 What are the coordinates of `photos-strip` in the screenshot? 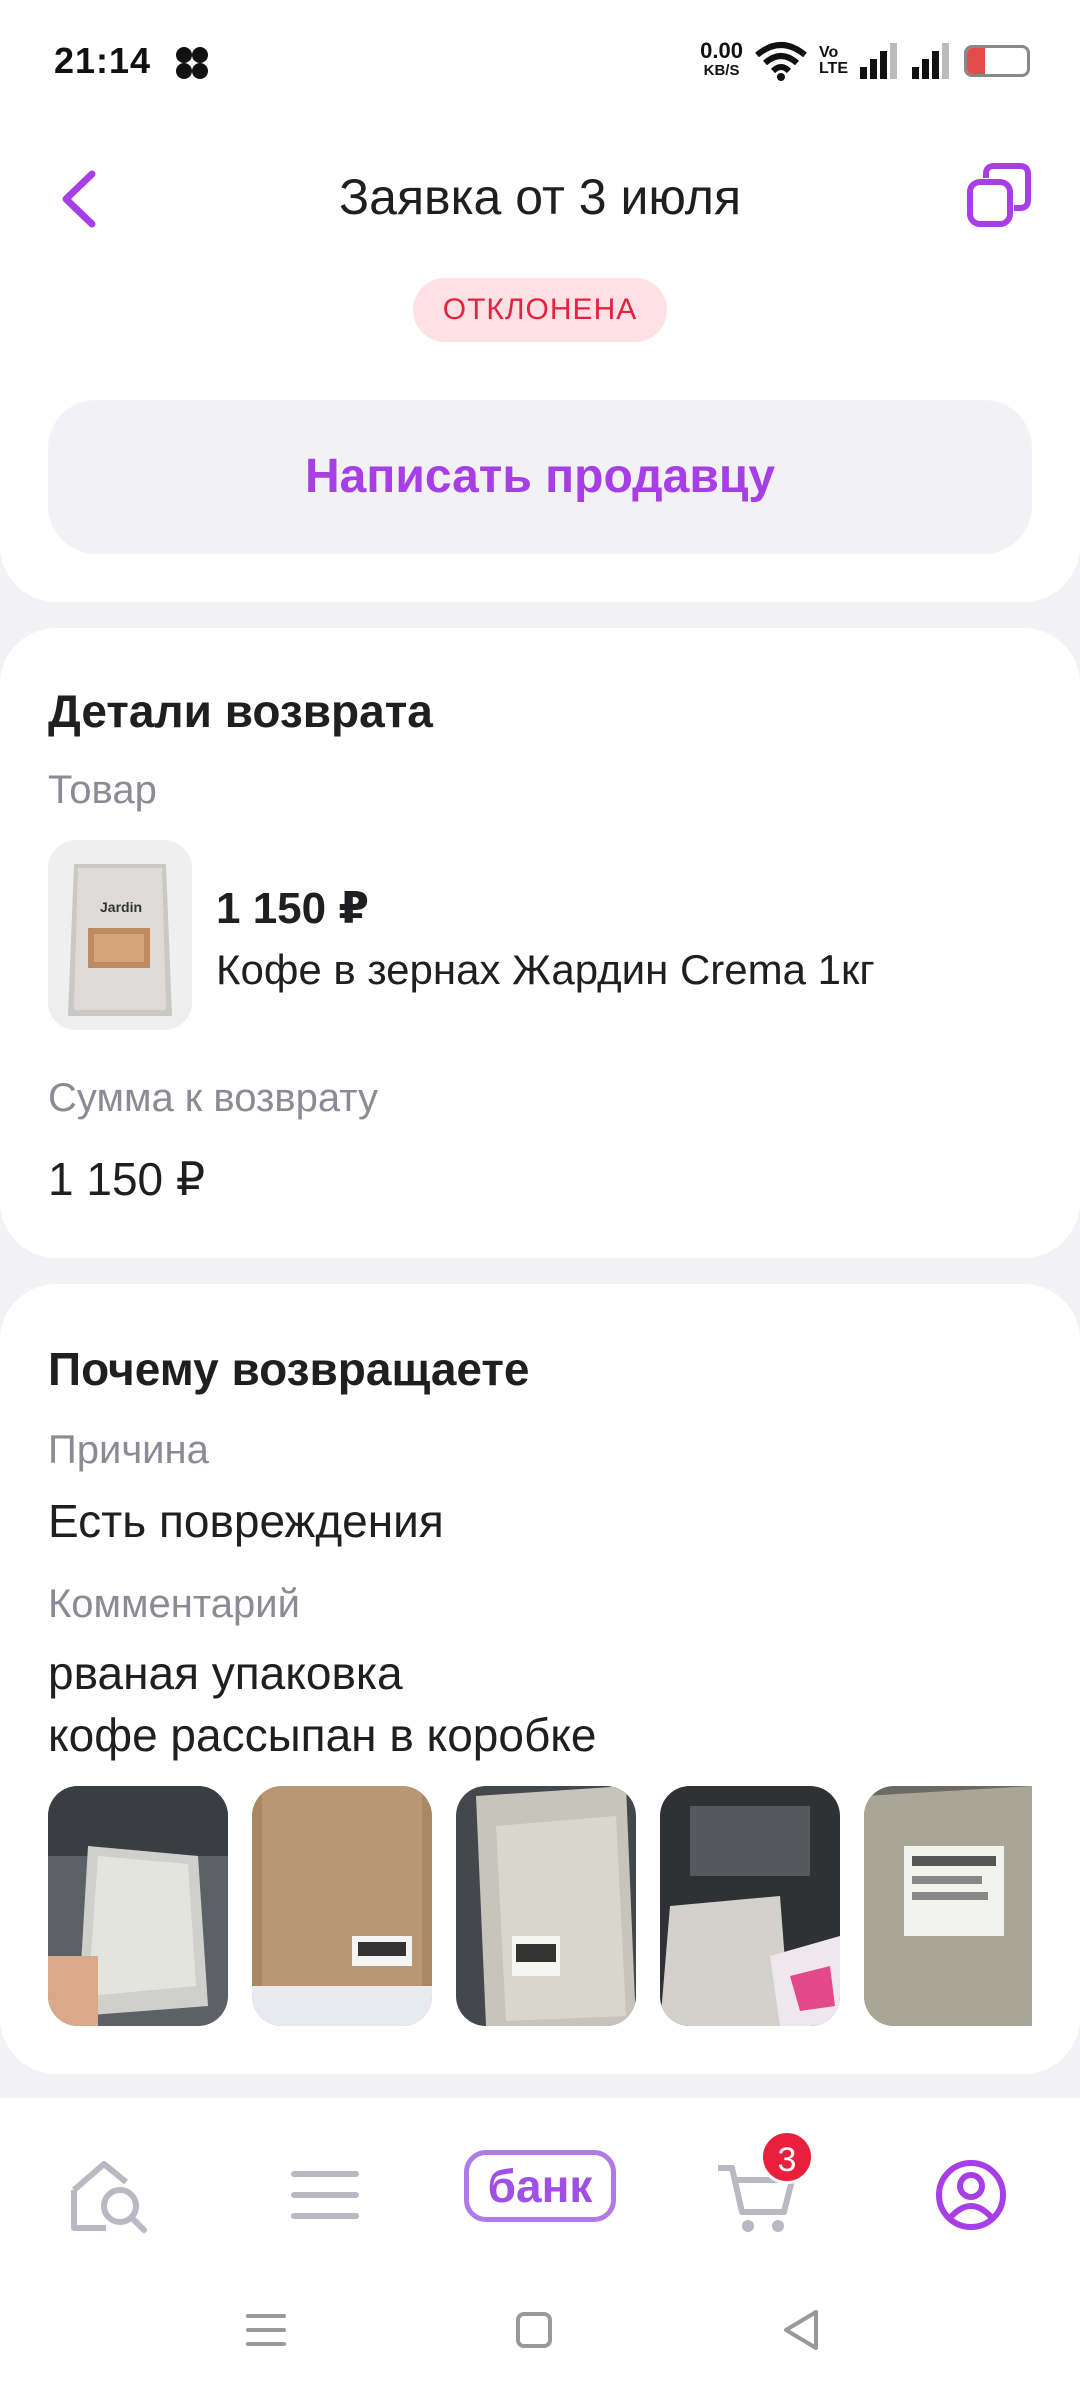 It's located at (540, 1906).